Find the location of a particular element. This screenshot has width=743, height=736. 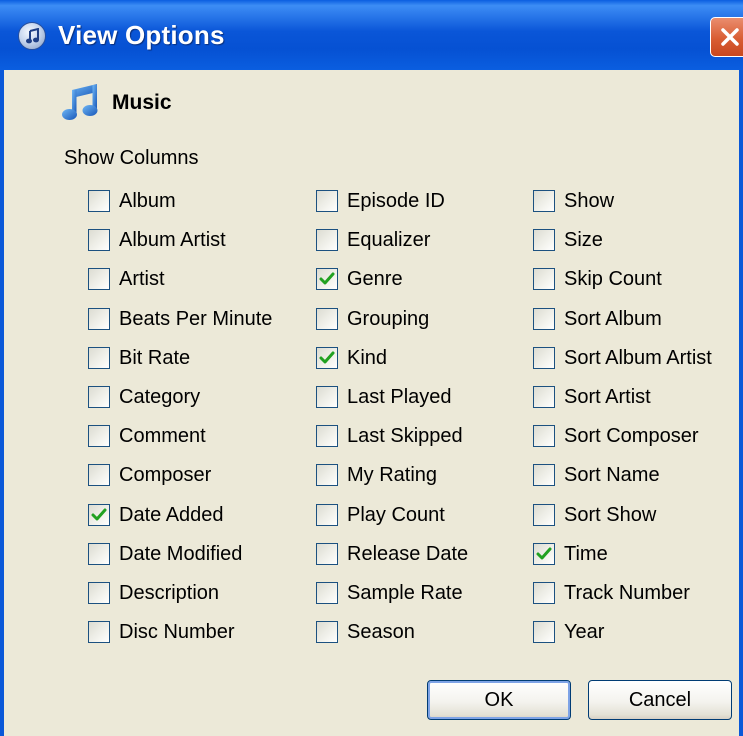

checkbox-sort-album is located at coordinates (544, 318).